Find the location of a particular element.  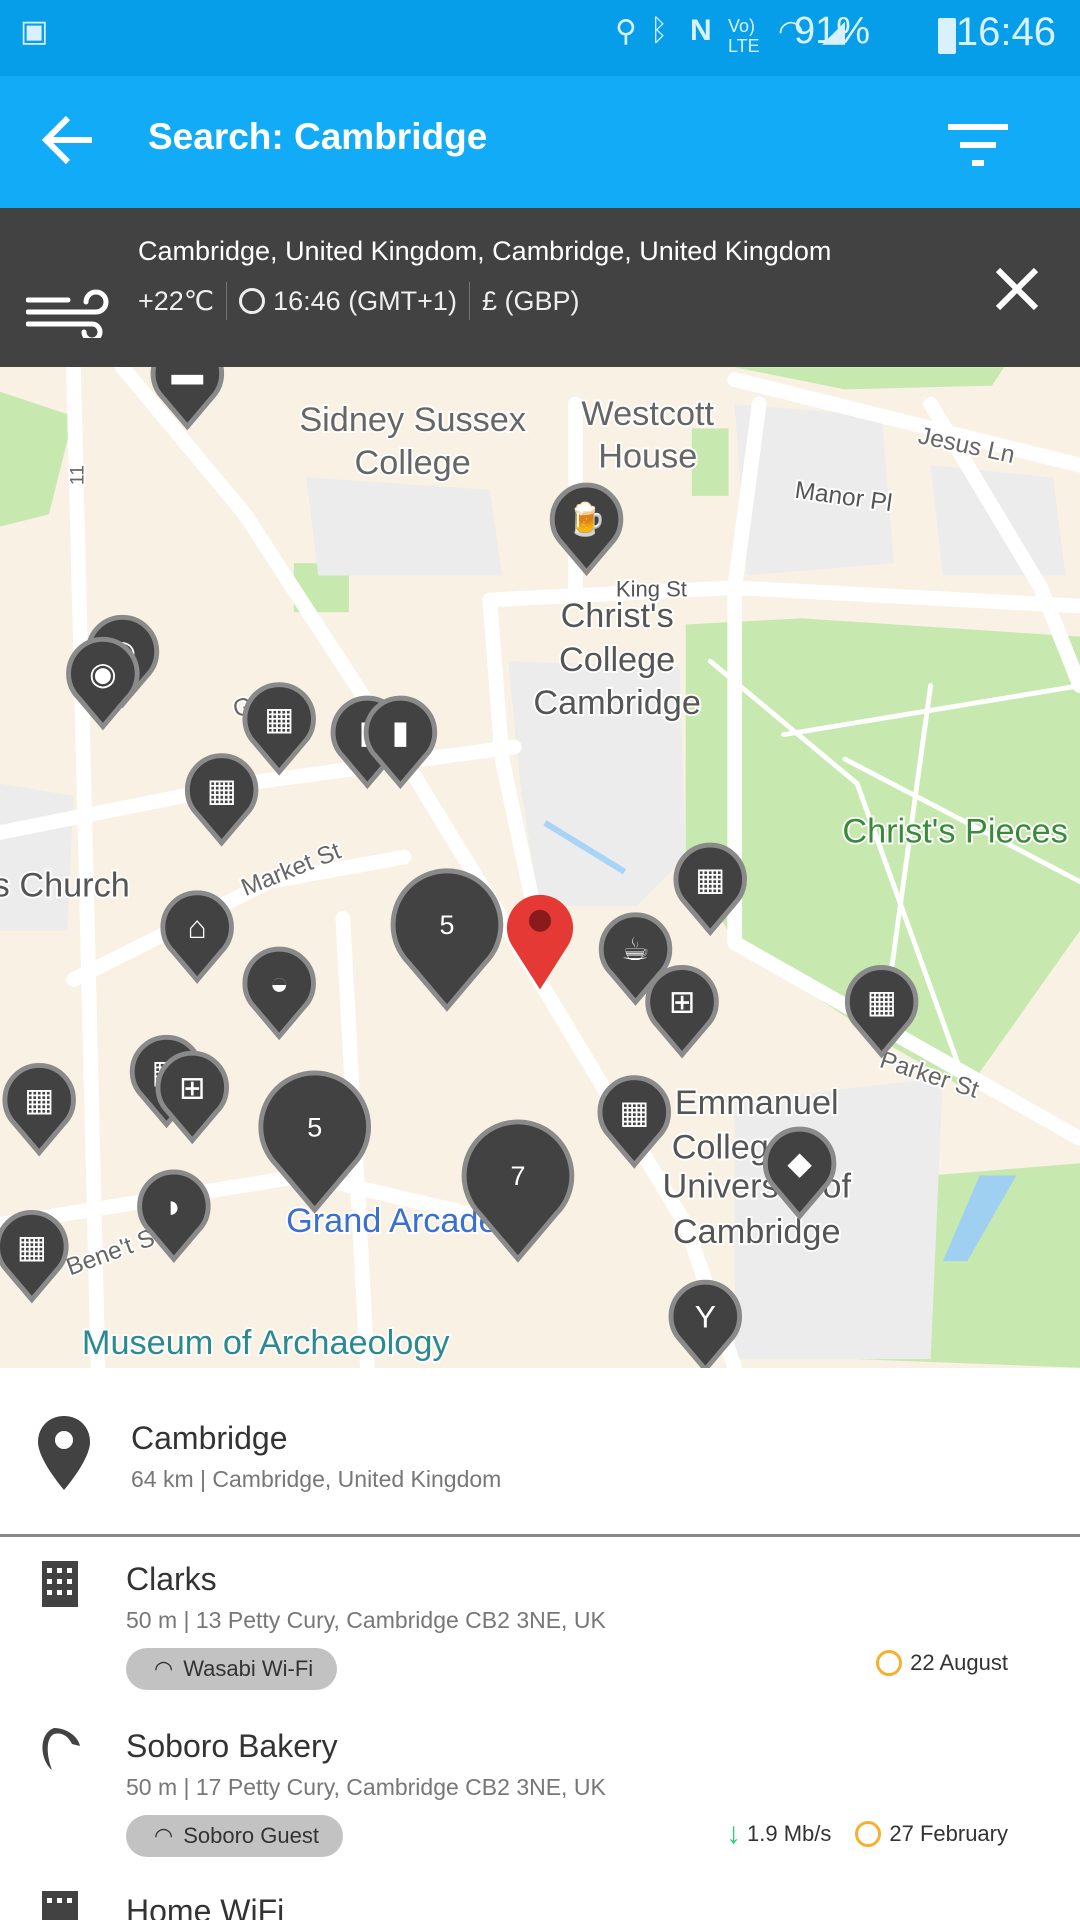

last-seen-date: 22 August is located at coordinates (959, 1662).